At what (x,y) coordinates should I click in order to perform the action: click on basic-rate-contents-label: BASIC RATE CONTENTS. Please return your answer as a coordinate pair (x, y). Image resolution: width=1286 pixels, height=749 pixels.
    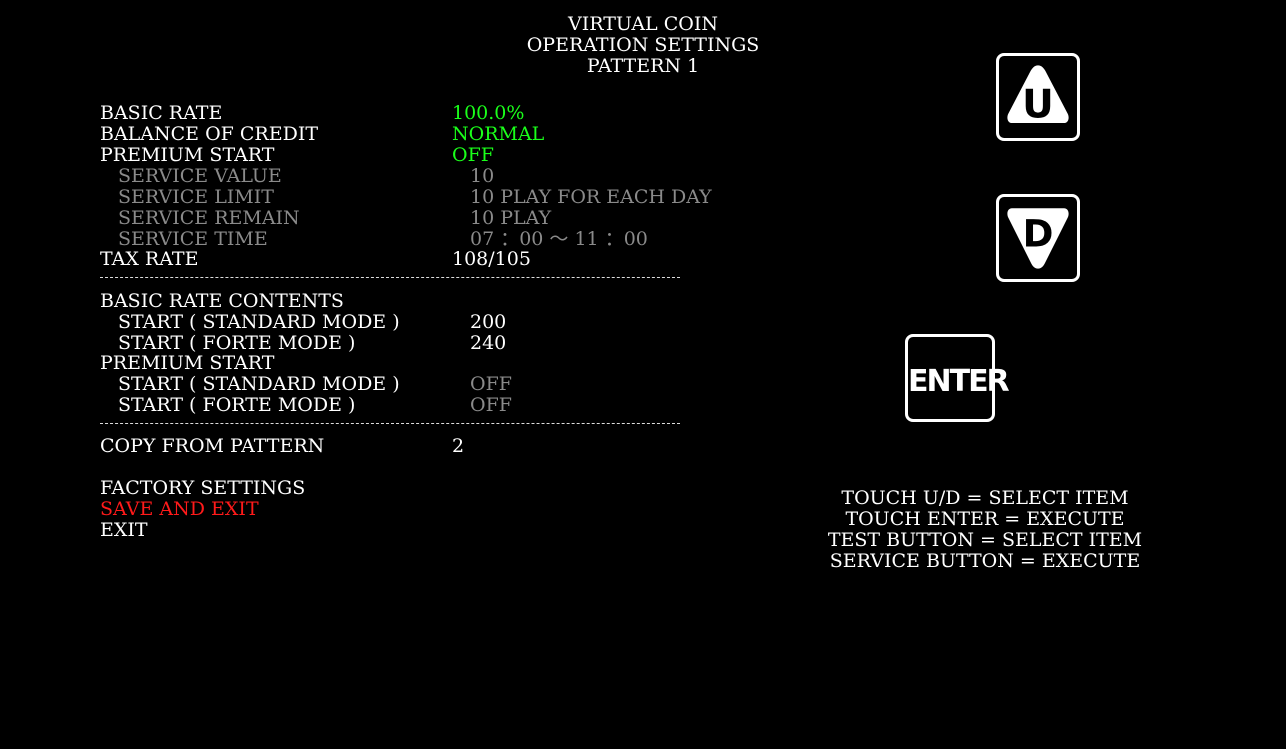
    Looking at the image, I should click on (222, 301).